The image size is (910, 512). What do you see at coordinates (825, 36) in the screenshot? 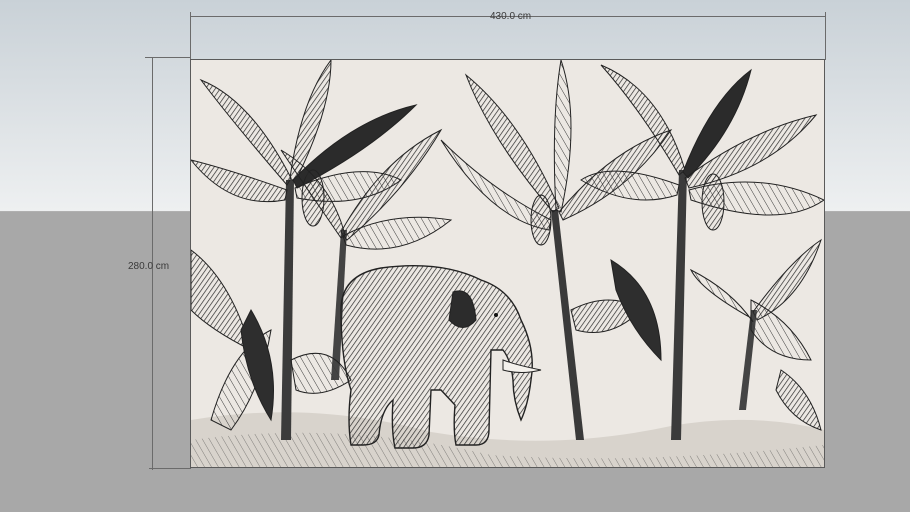
I see `width-dimension-tick-right` at bounding box center [825, 36].